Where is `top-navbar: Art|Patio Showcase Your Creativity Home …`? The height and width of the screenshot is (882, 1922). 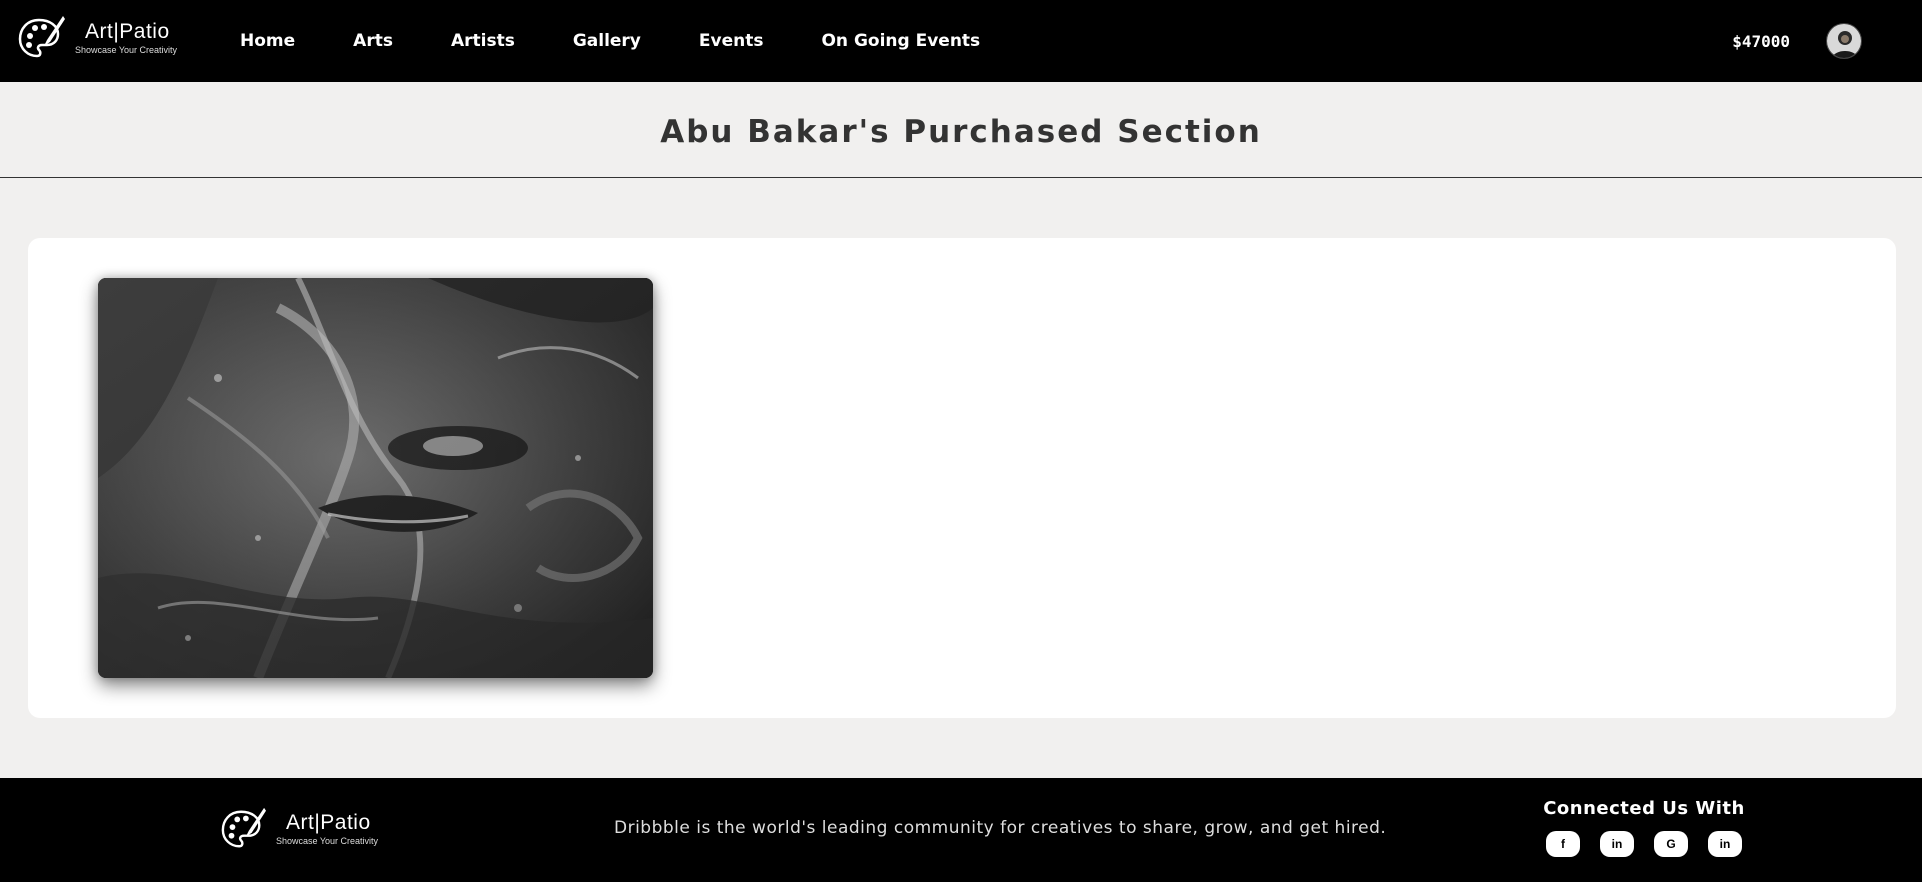
top-navbar: Art|Patio Showcase Your Creativity Home … is located at coordinates (961, 41).